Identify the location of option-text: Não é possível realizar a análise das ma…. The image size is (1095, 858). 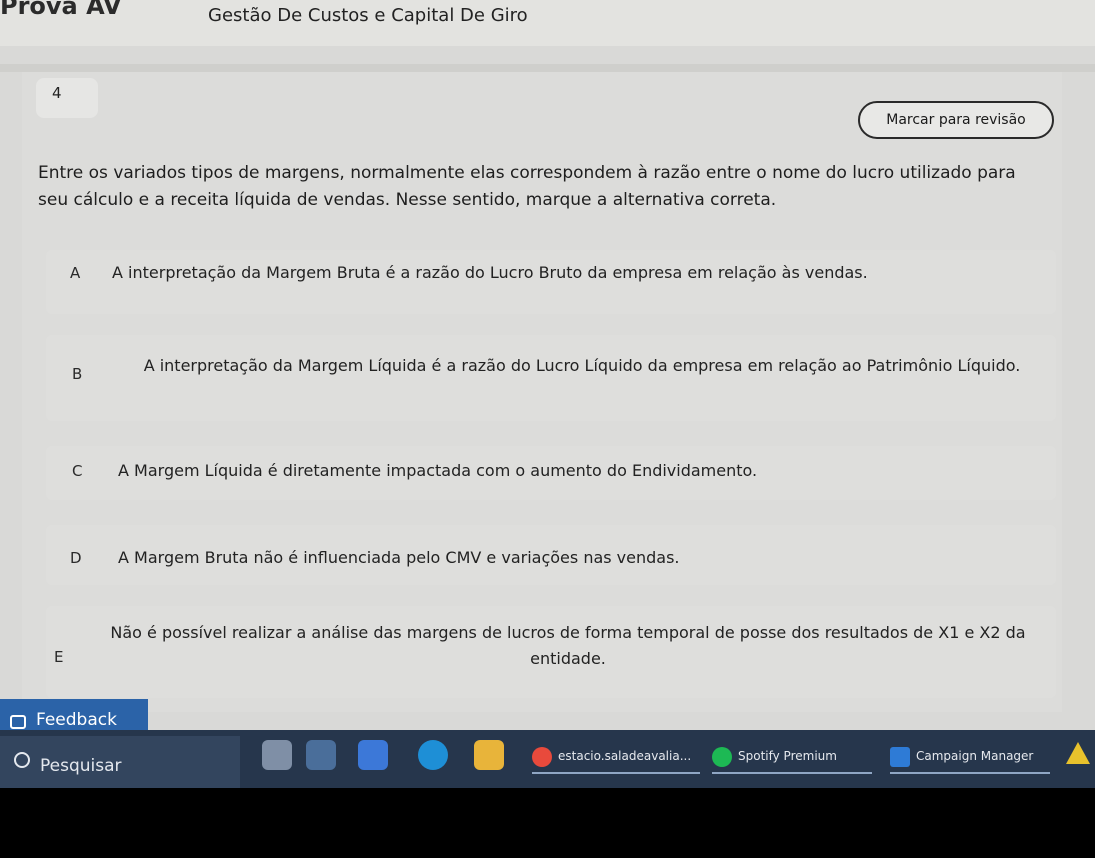
(568, 645).